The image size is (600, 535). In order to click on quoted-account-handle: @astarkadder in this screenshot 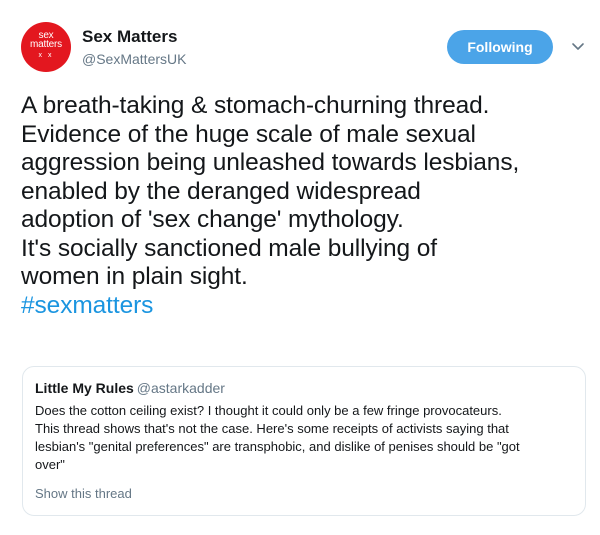, I will do `click(180, 388)`.